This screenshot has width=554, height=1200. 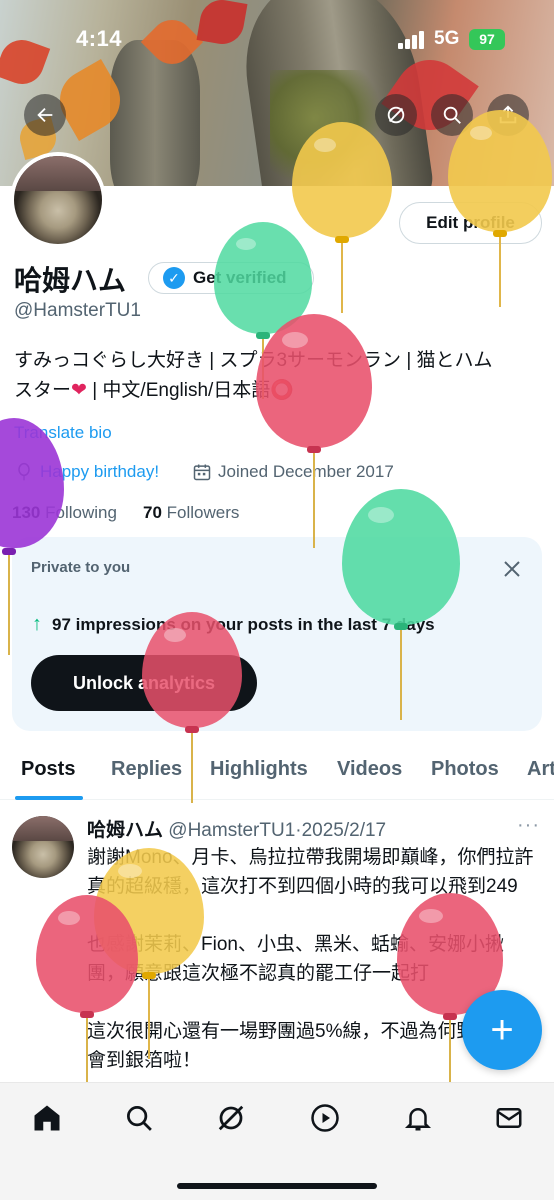 I want to click on verified-check-icon: ✓, so click(x=174, y=278).